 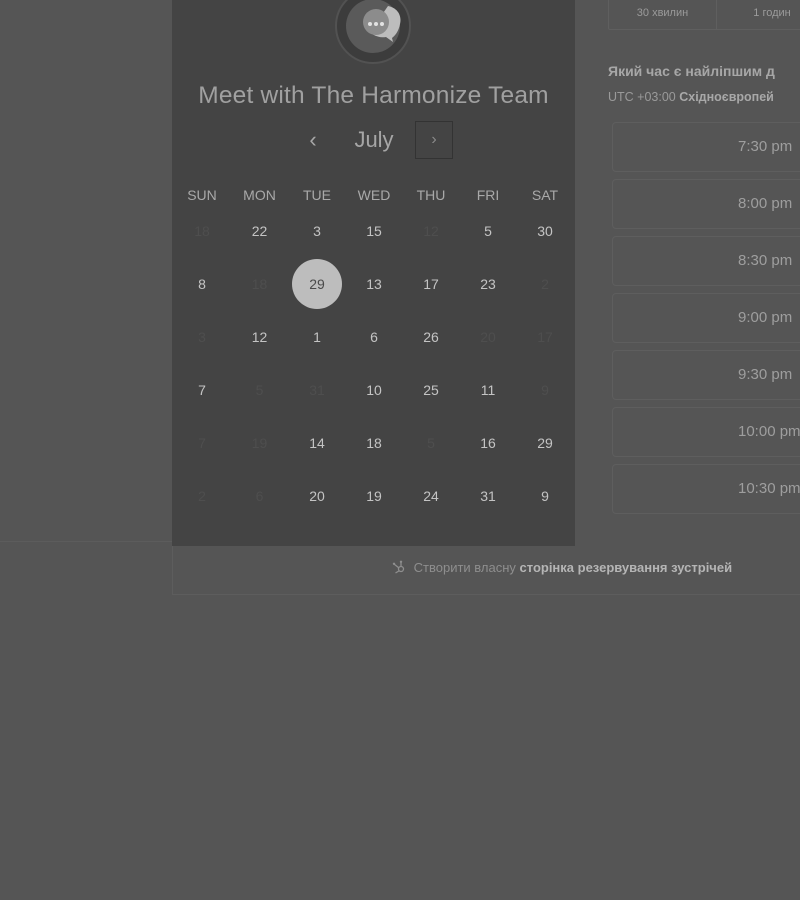 What do you see at coordinates (706, 375) in the screenshot?
I see `time-slot-button: 9:30 pm` at bounding box center [706, 375].